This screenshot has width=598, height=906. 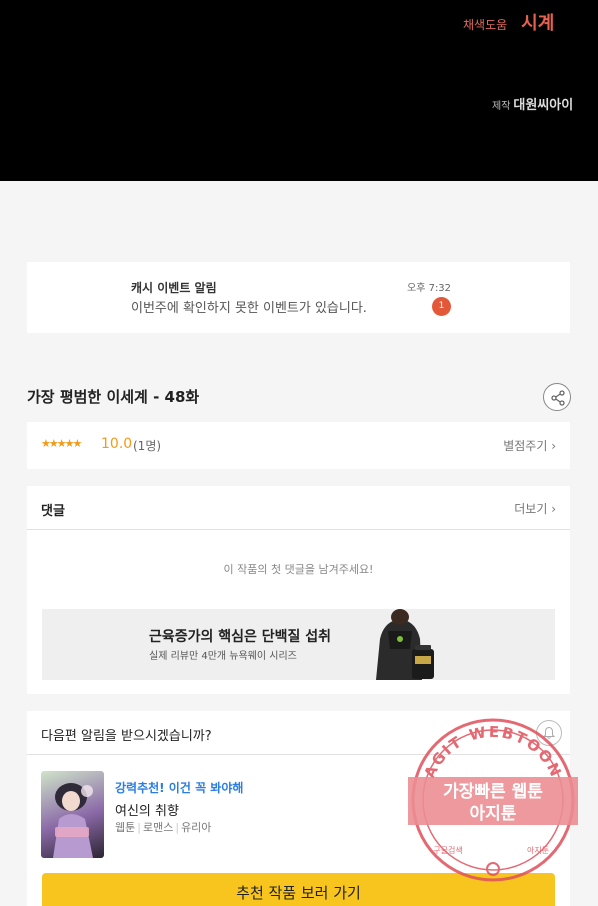 What do you see at coordinates (113, 397) in the screenshot?
I see `episode-title: 가장 평범한 이세계 - 48화` at bounding box center [113, 397].